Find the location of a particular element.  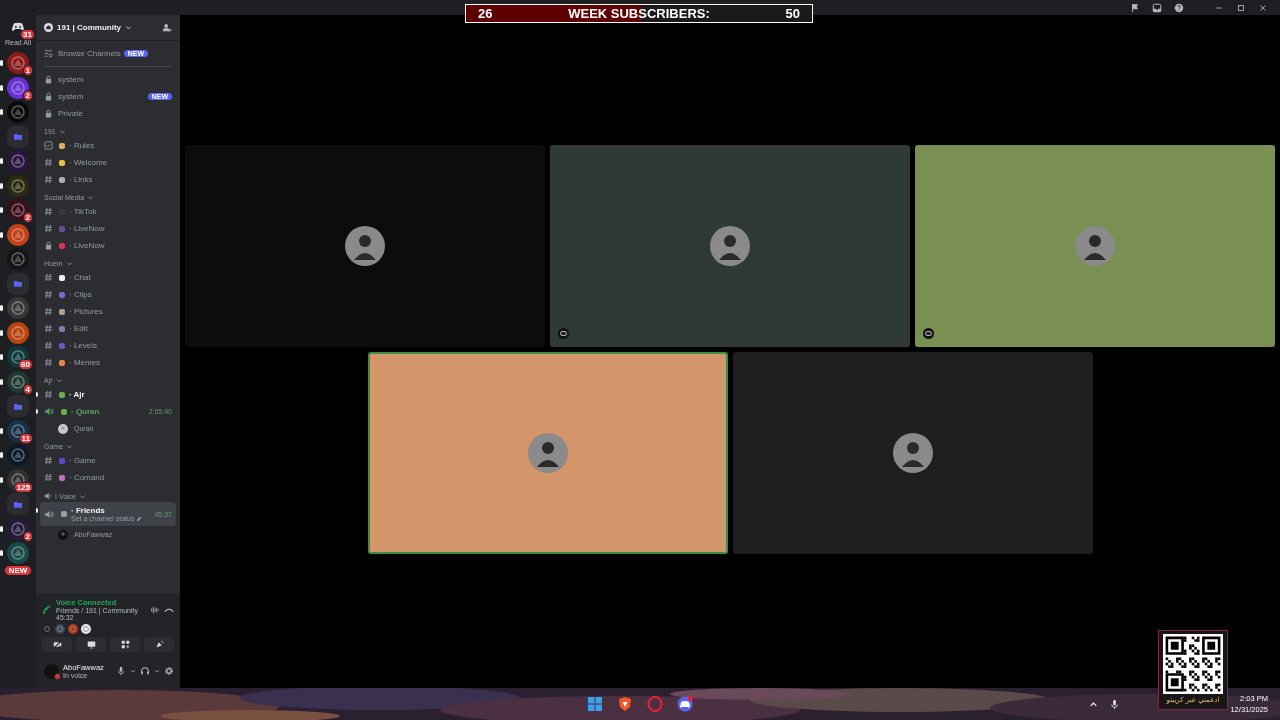

channel-item: · Clips is located at coordinates (108, 294).